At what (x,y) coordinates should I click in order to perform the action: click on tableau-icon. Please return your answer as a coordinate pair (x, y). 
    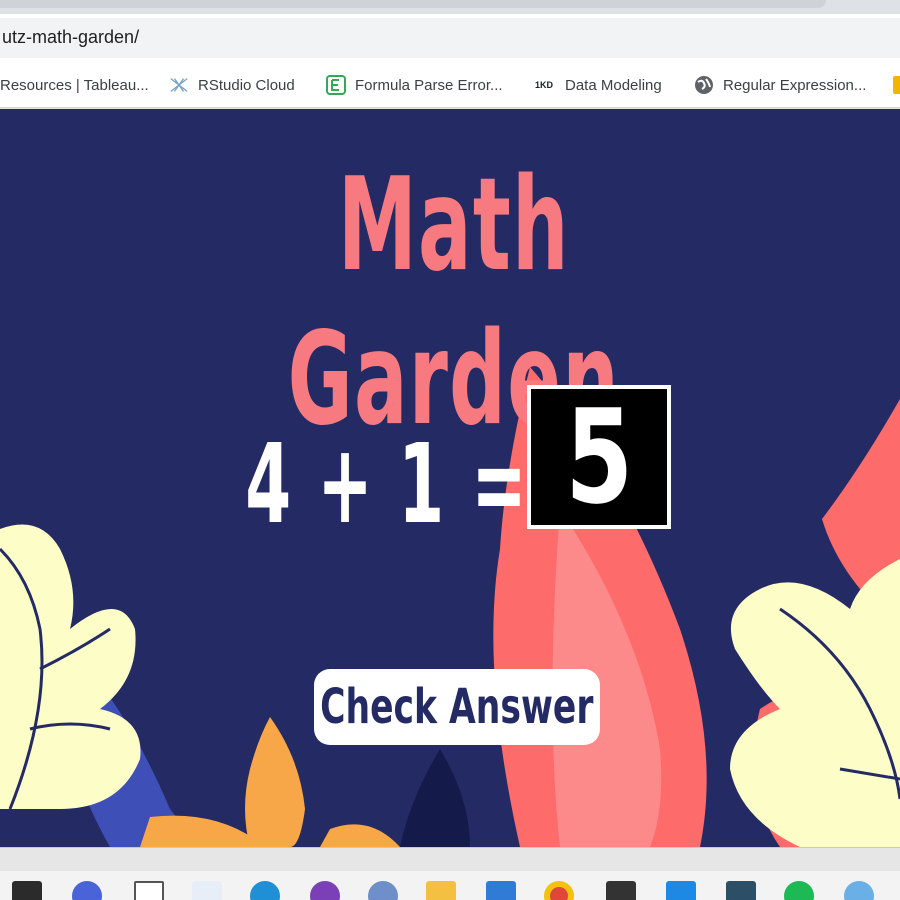
    Looking at the image, I should click on (207, 890).